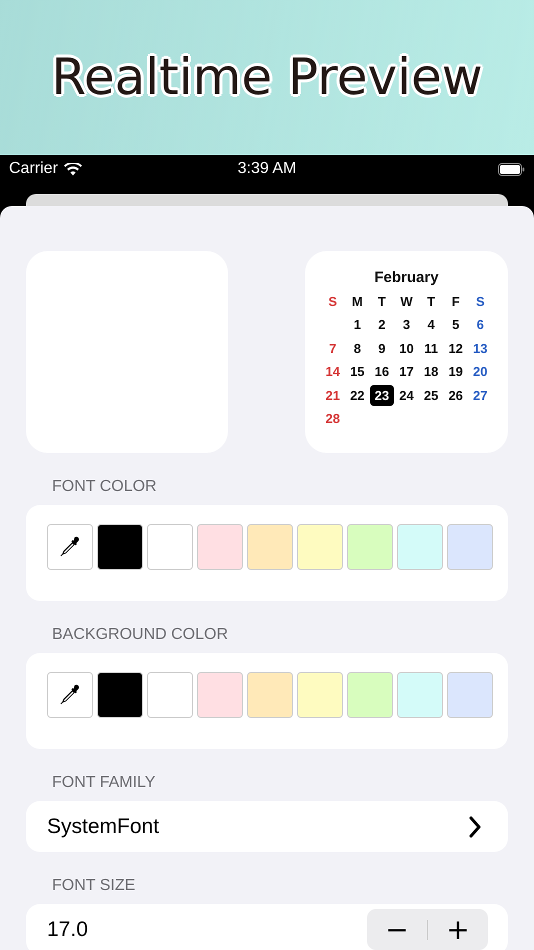  I want to click on calendar-day: 4, so click(431, 324).